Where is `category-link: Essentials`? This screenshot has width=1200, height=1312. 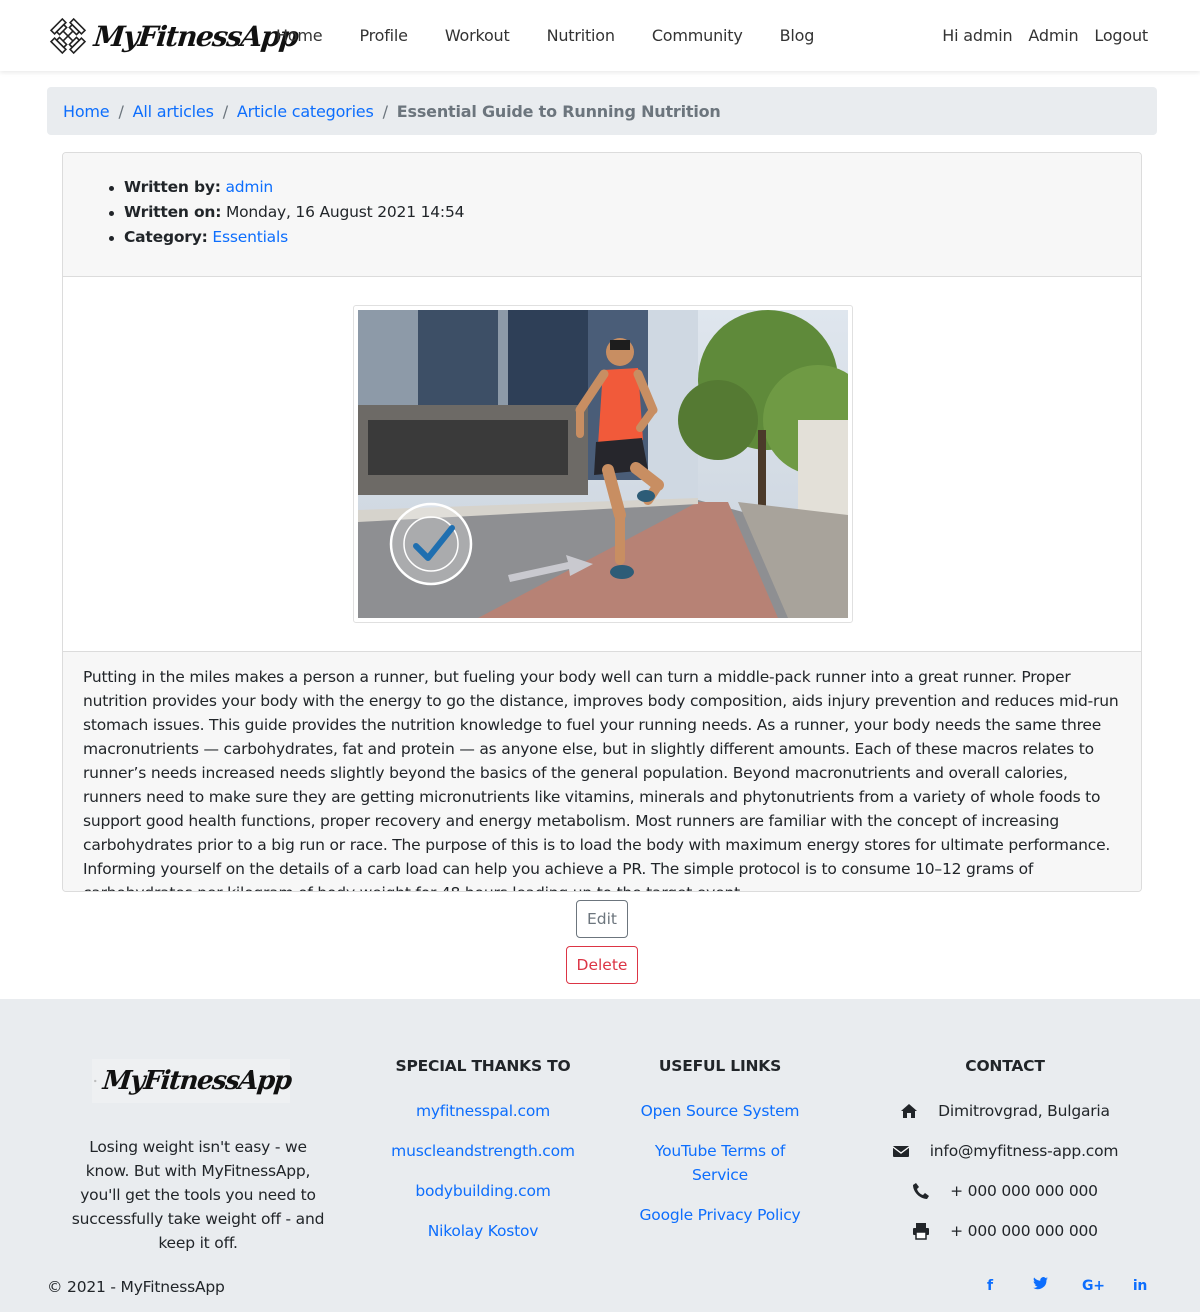
category-link: Essentials is located at coordinates (250, 237).